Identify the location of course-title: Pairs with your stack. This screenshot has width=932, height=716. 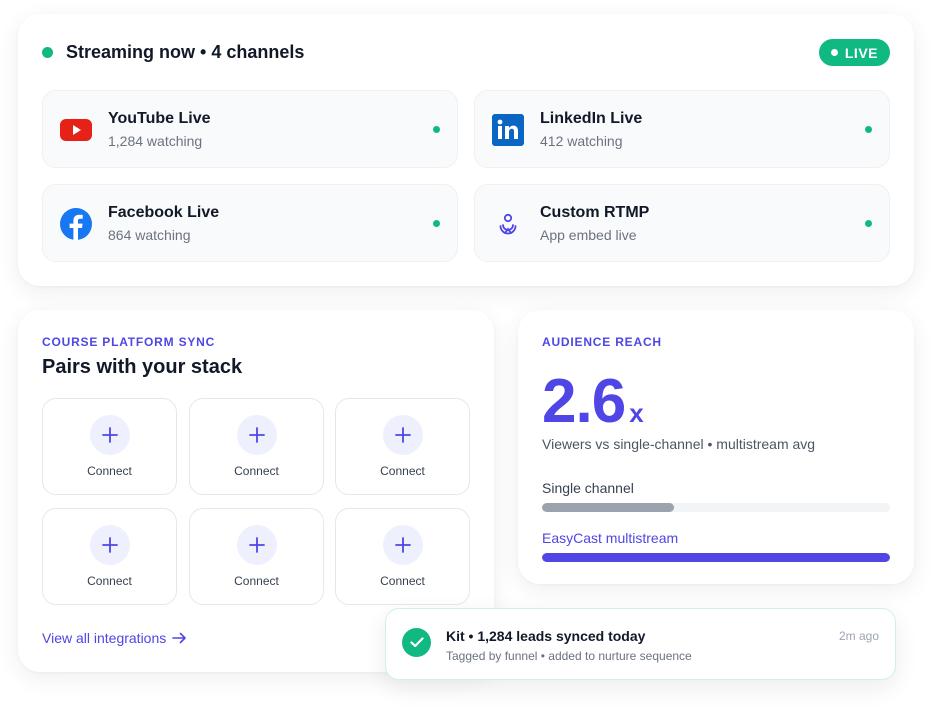
(142, 367).